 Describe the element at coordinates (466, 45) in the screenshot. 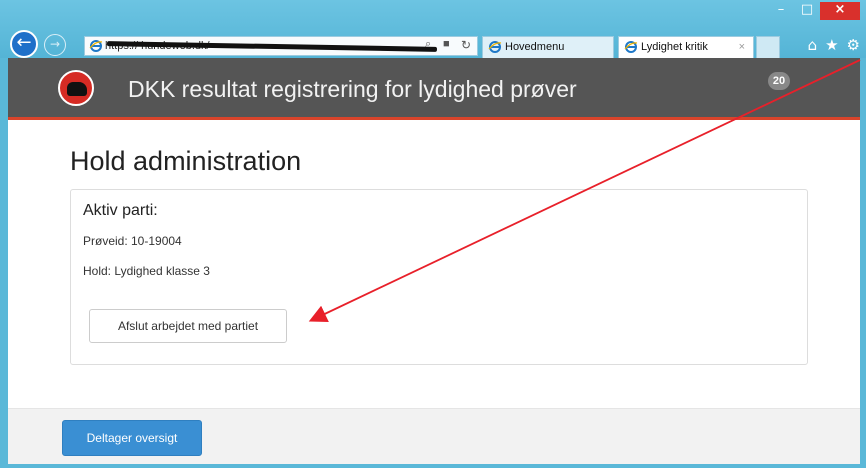

I see `refresh-icon: ↻` at that location.